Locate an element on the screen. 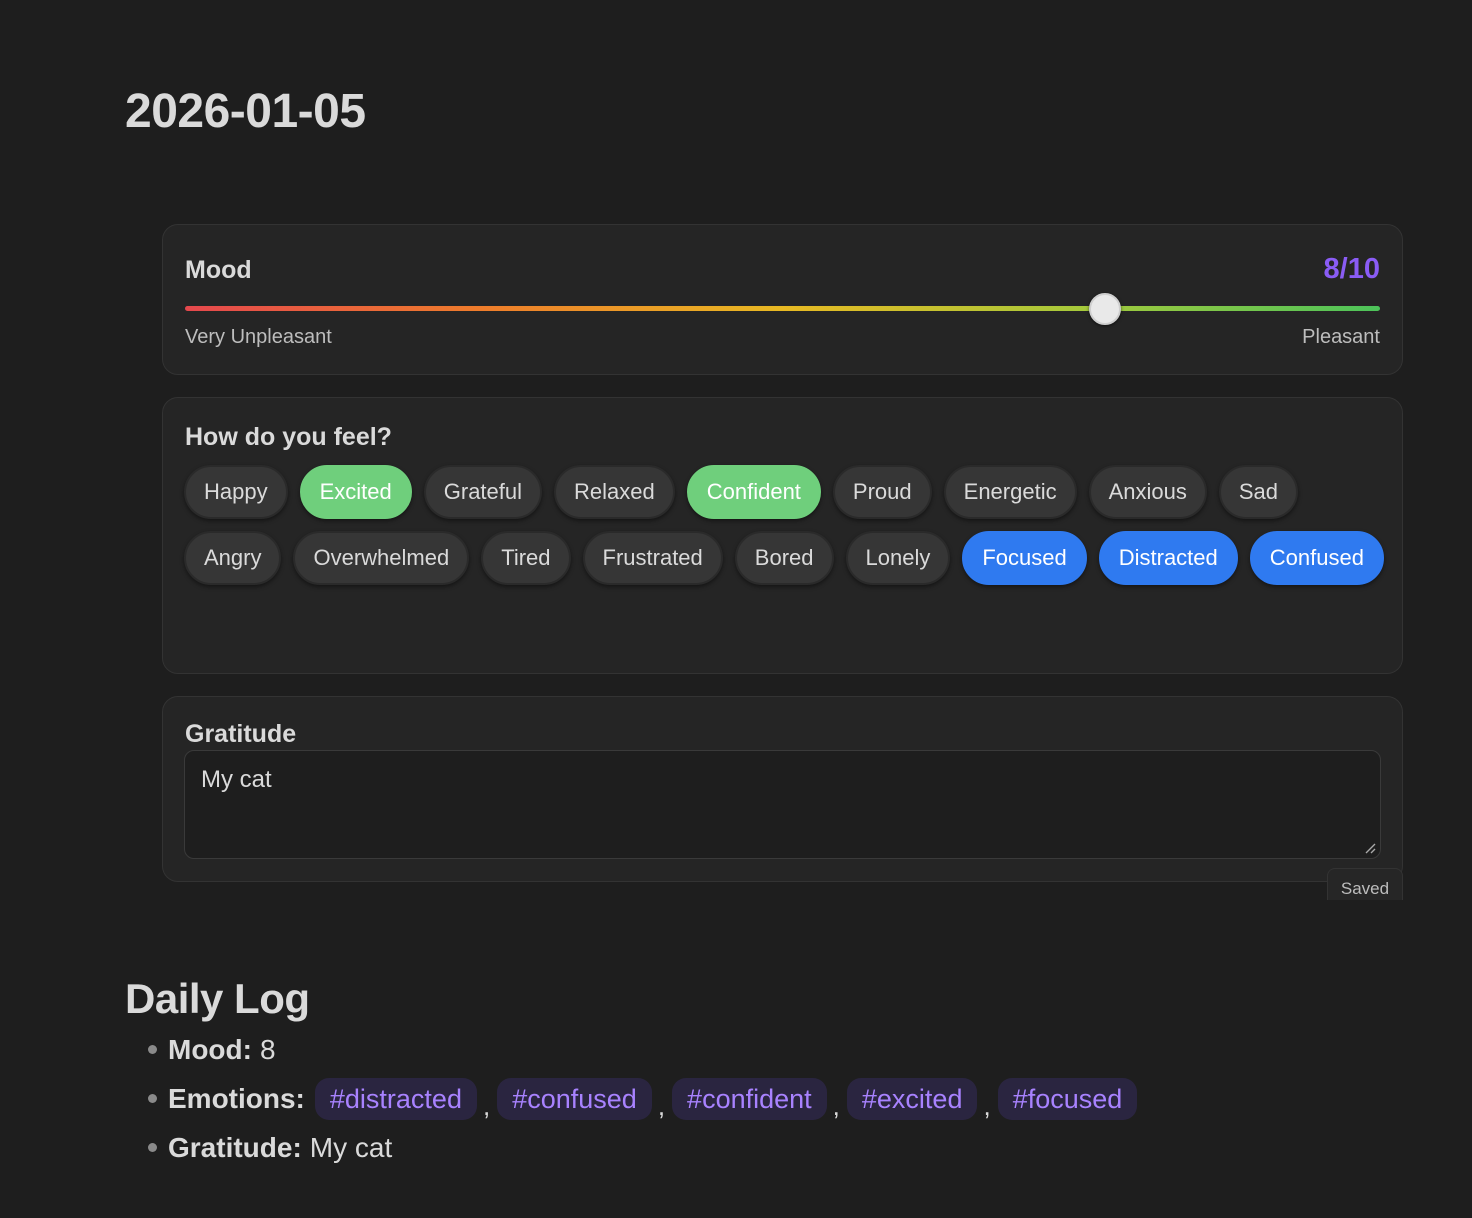  emotion-chip-angry: Angry is located at coordinates (233, 558).